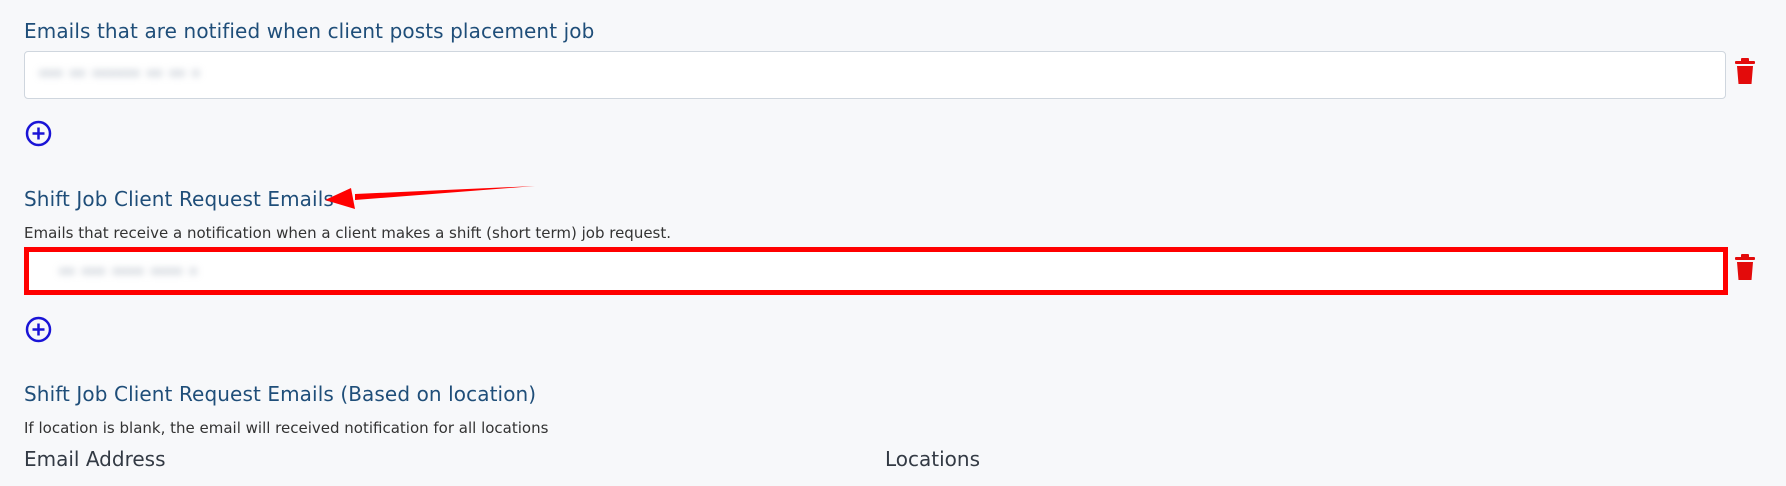 Image resolution: width=1786 pixels, height=486 pixels. Describe the element at coordinates (933, 459) in the screenshot. I see `locations-column-label: Locations` at that location.